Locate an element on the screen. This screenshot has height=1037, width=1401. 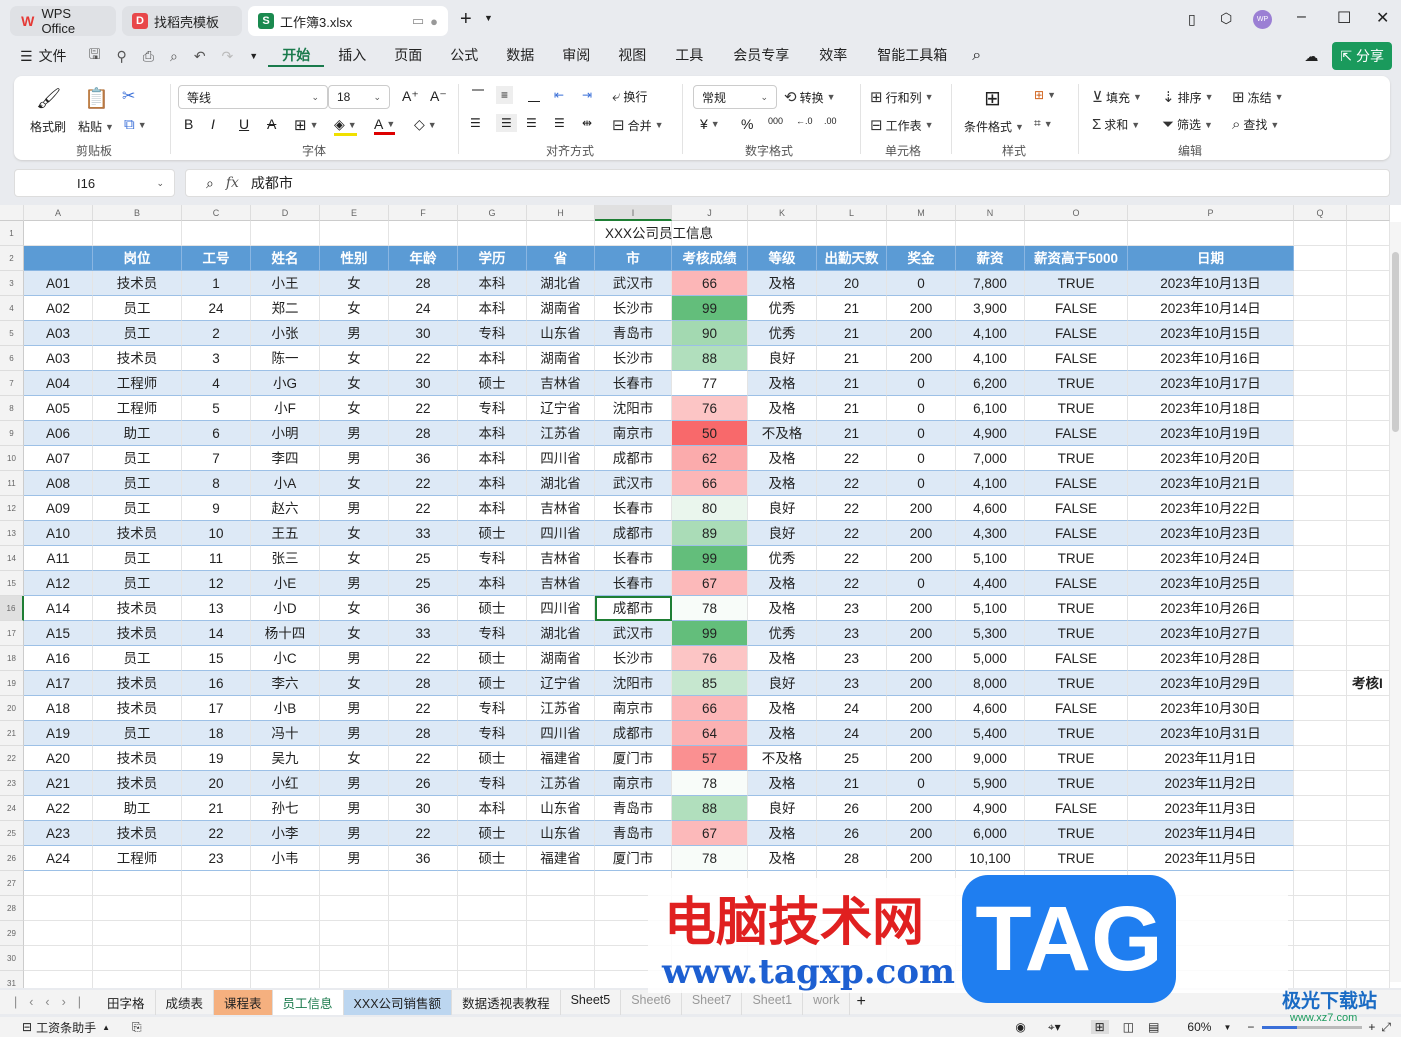
table-cell: 9,000 is located at coordinates (990, 758).